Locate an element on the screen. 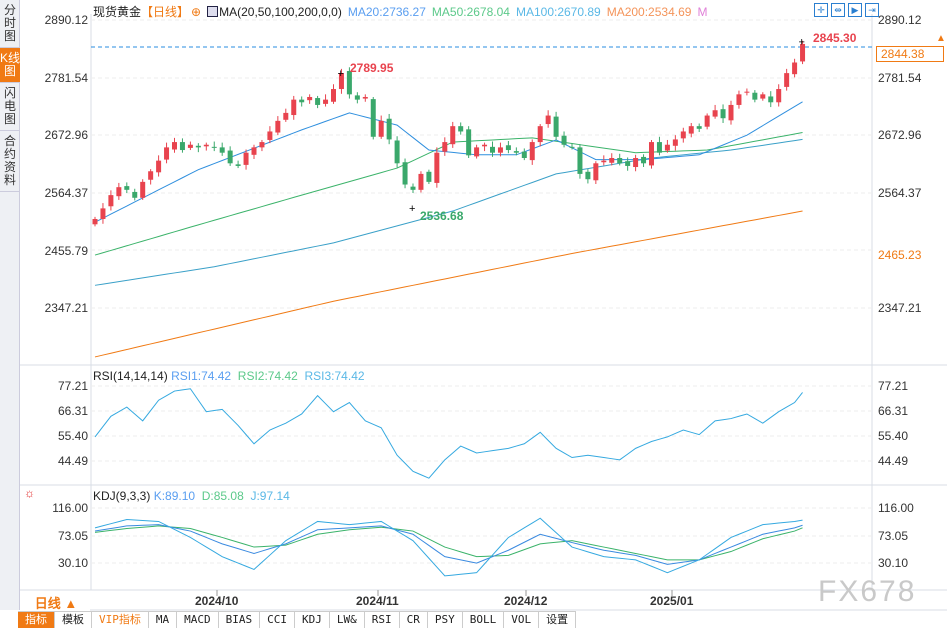  right-axis-label: 2890.12 is located at coordinates (900, 20).